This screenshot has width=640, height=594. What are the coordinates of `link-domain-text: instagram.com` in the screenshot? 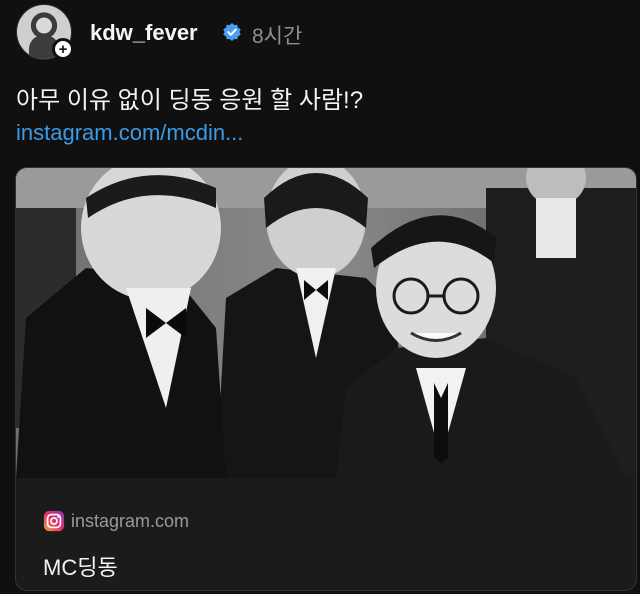 It's located at (130, 520).